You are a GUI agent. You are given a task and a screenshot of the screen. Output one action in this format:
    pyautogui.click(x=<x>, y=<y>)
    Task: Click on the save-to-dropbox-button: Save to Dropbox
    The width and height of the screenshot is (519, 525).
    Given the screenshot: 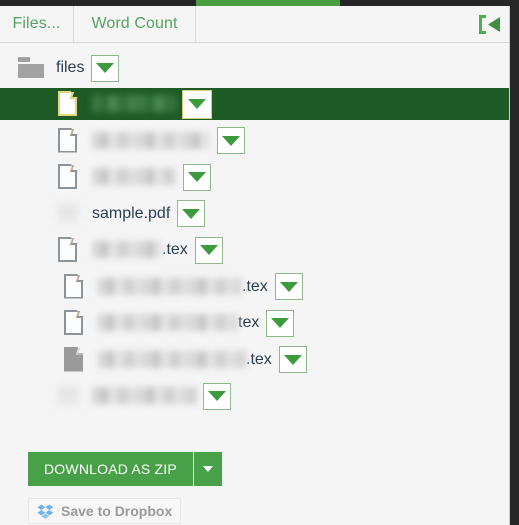 What is the action you would take?
    pyautogui.click(x=105, y=511)
    